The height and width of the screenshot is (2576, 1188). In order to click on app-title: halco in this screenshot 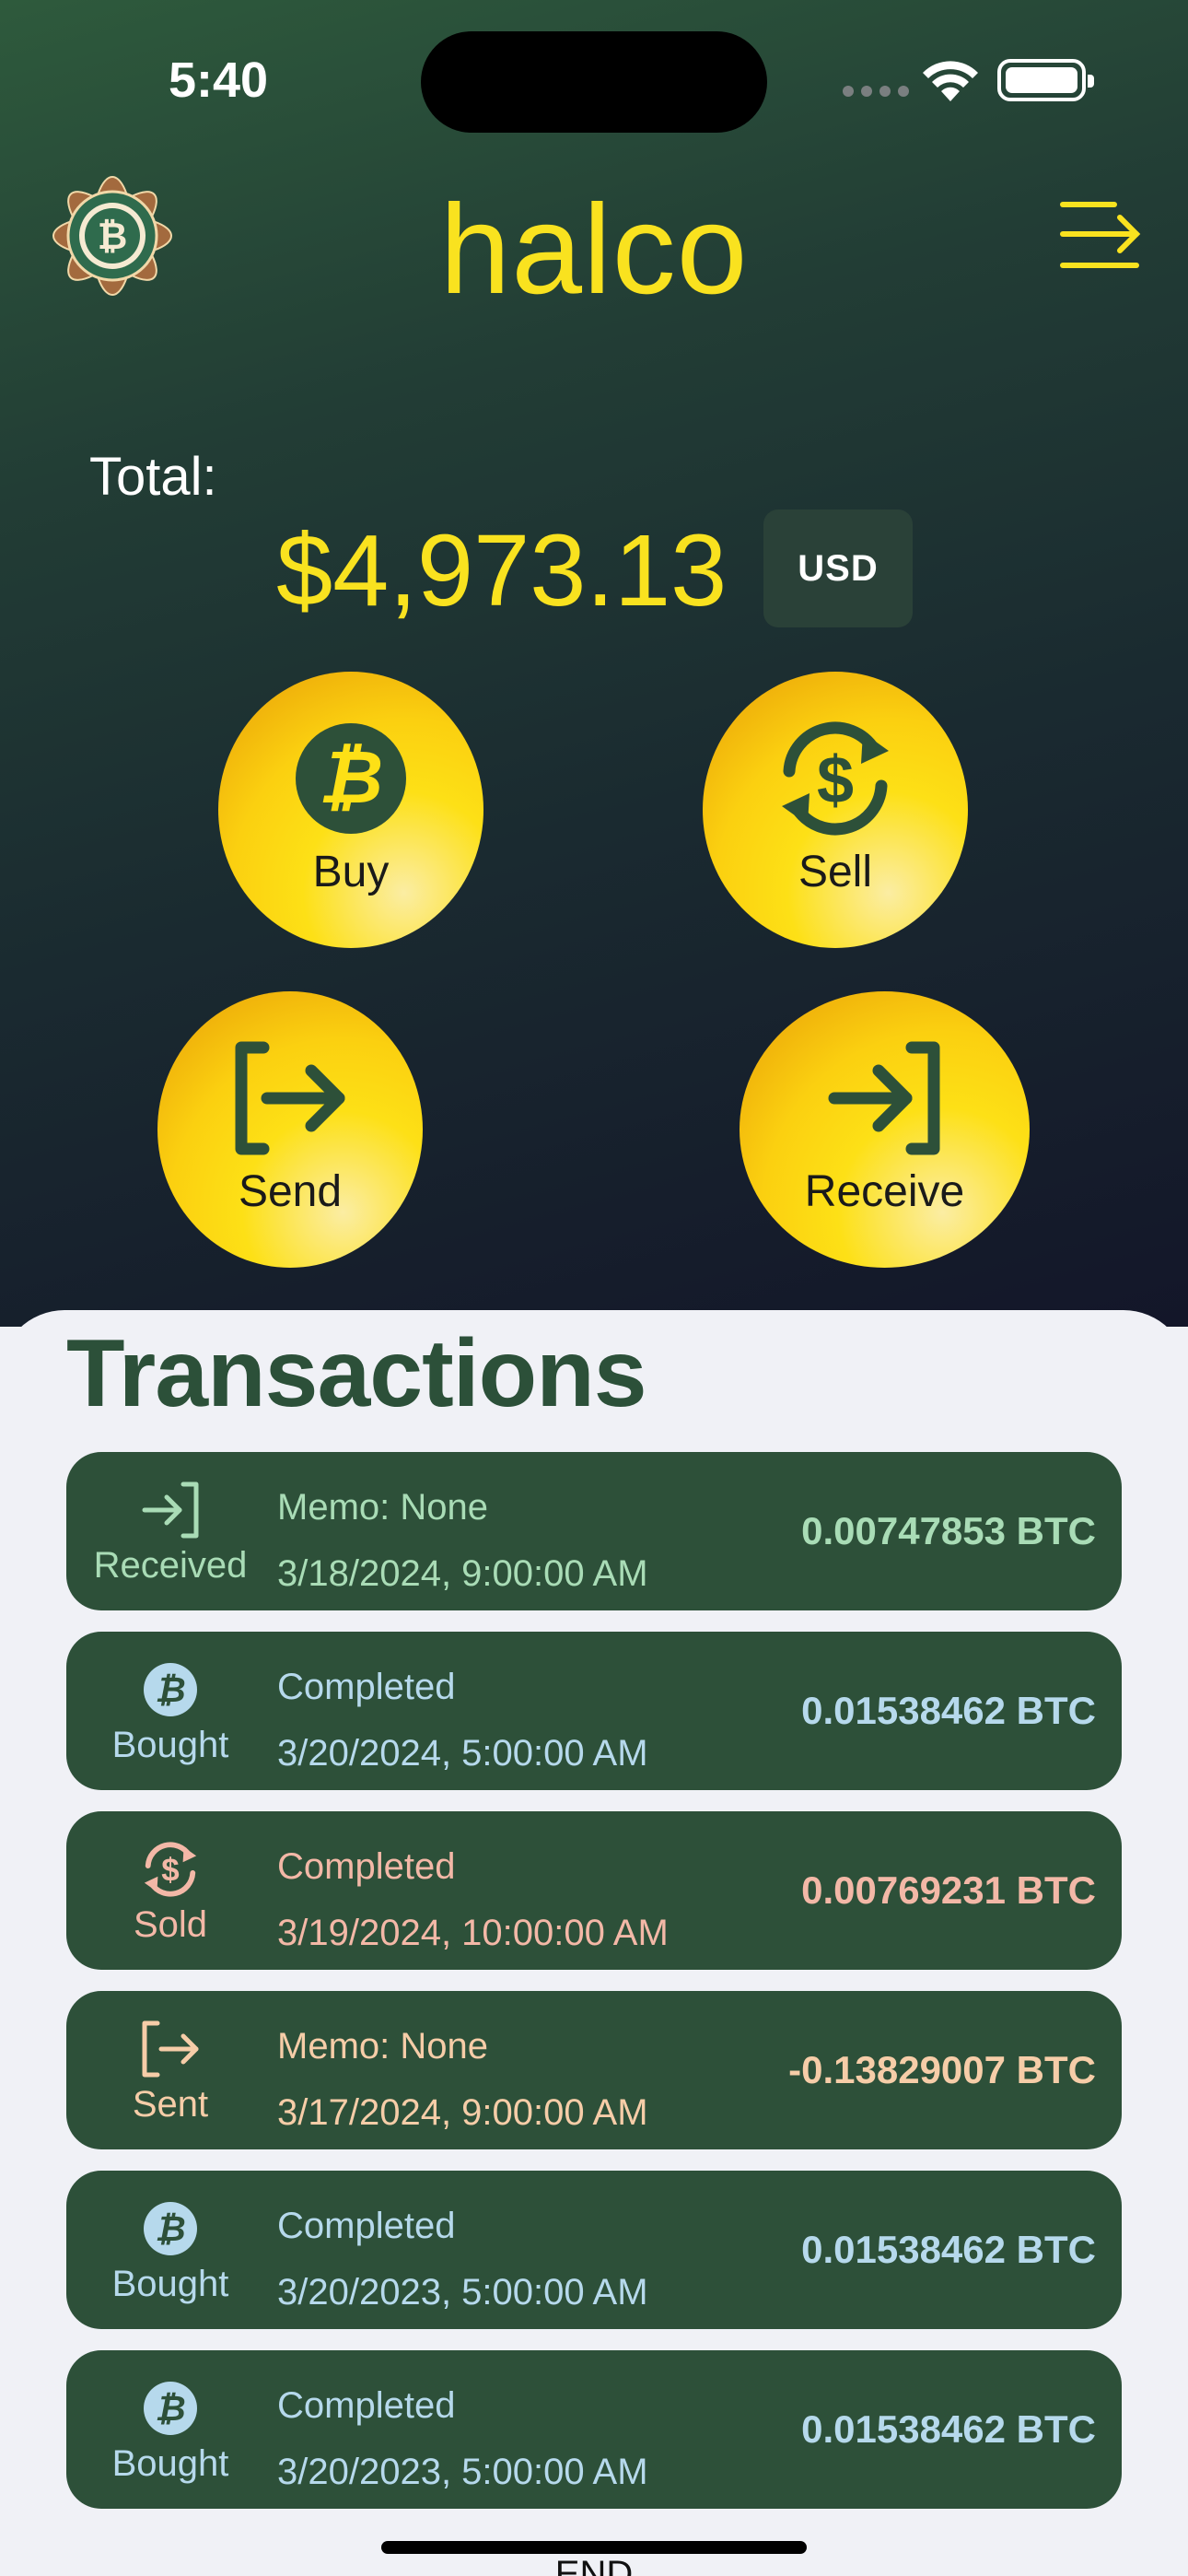, I will do `click(594, 250)`.